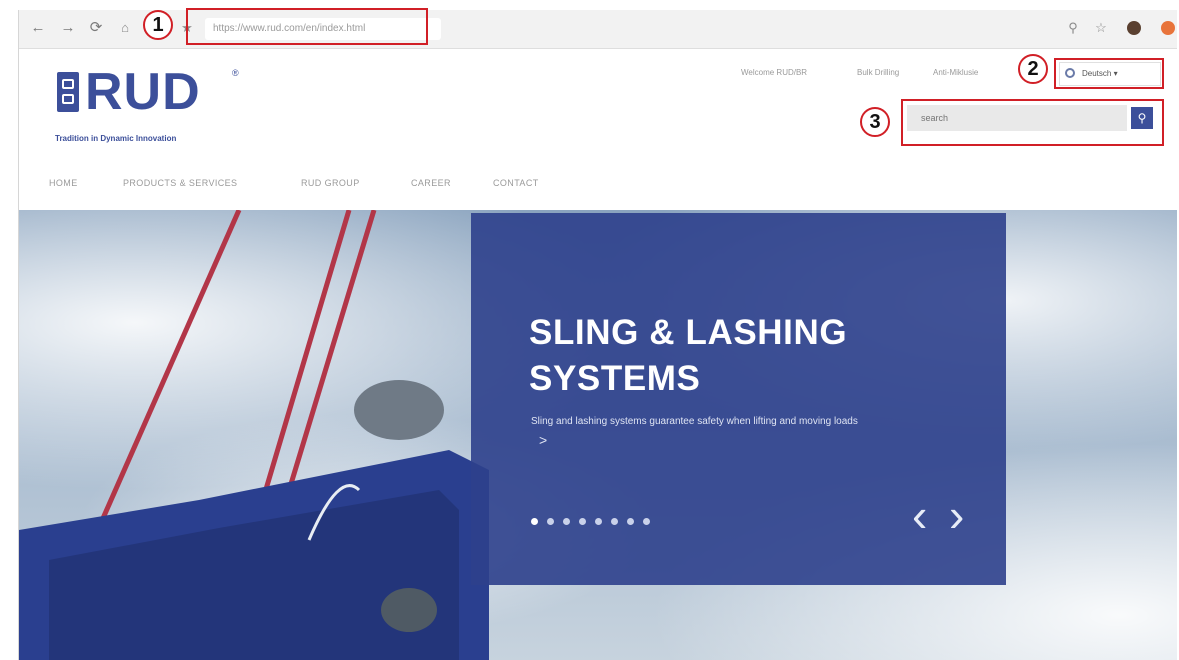  What do you see at coordinates (1070, 73) in the screenshot?
I see `globe-icon` at bounding box center [1070, 73].